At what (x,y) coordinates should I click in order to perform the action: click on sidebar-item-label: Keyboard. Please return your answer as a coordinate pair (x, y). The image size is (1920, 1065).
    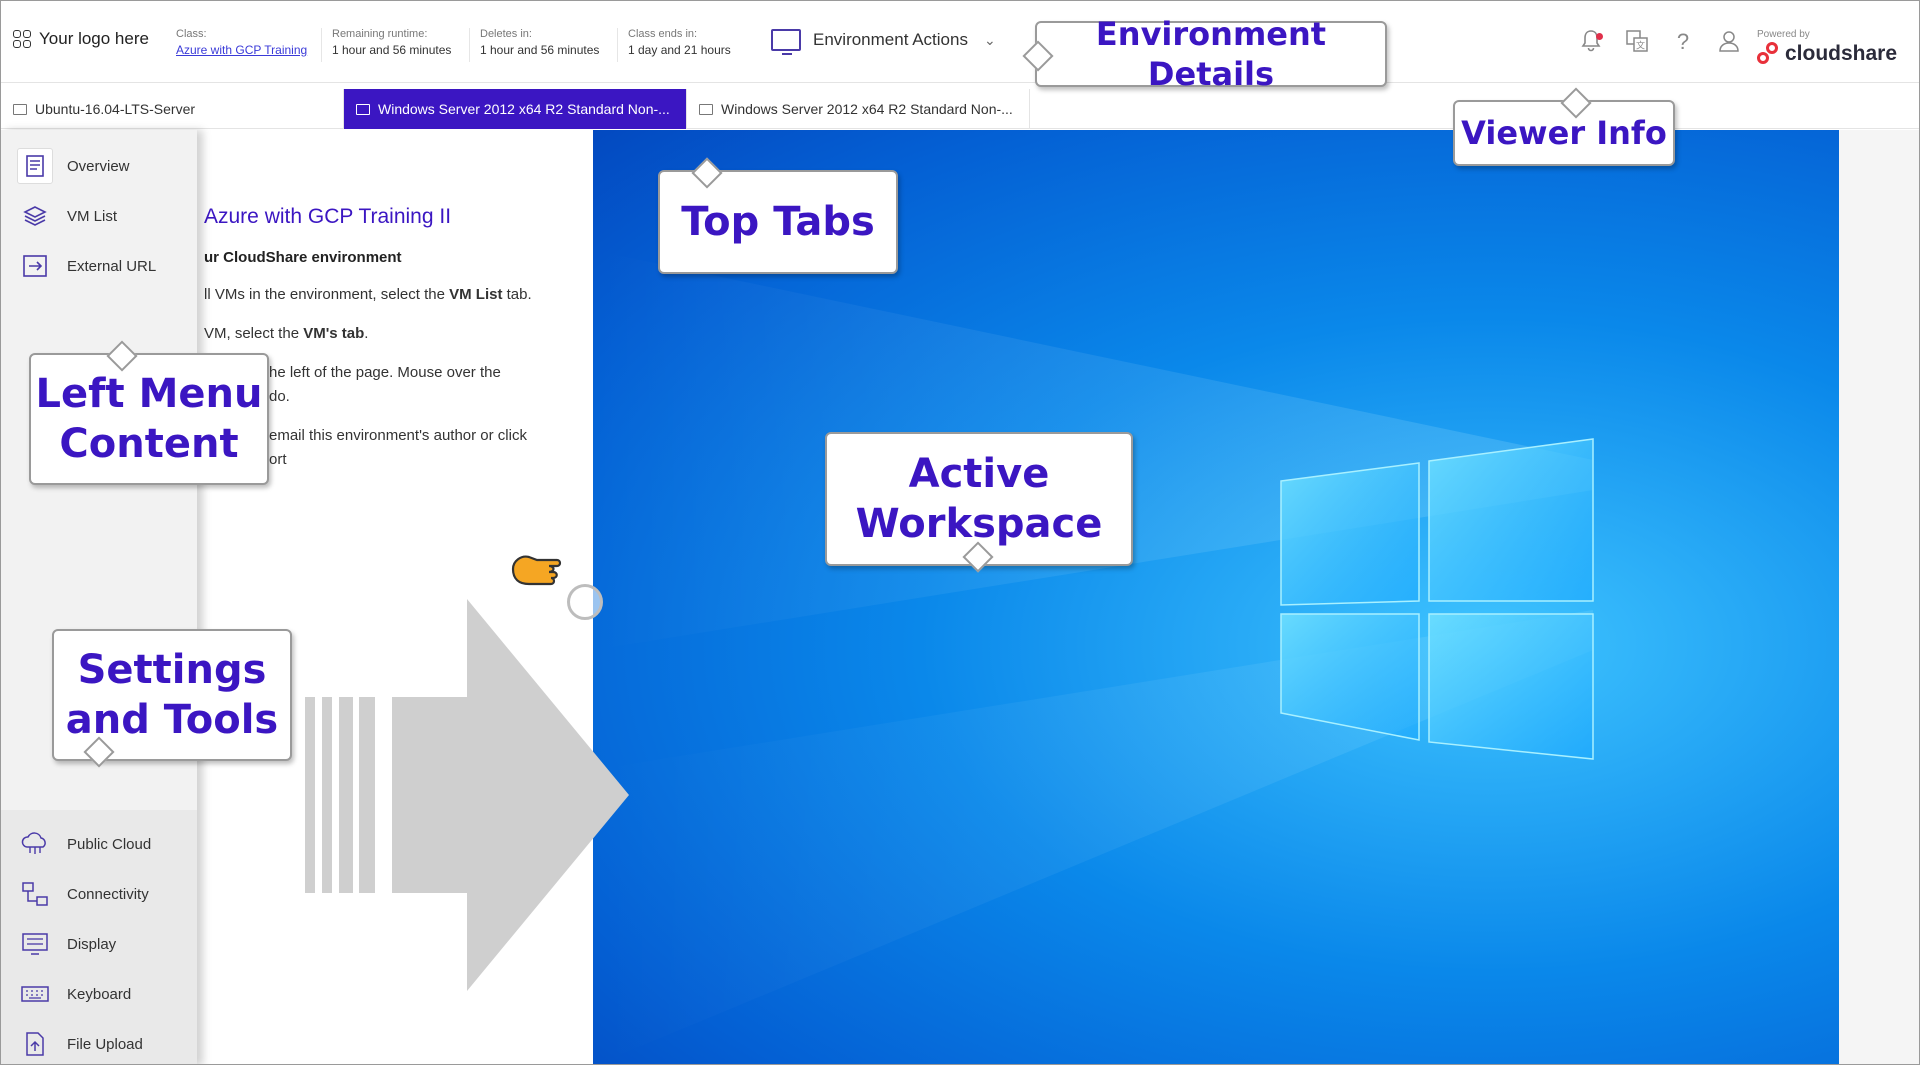
    Looking at the image, I should click on (99, 994).